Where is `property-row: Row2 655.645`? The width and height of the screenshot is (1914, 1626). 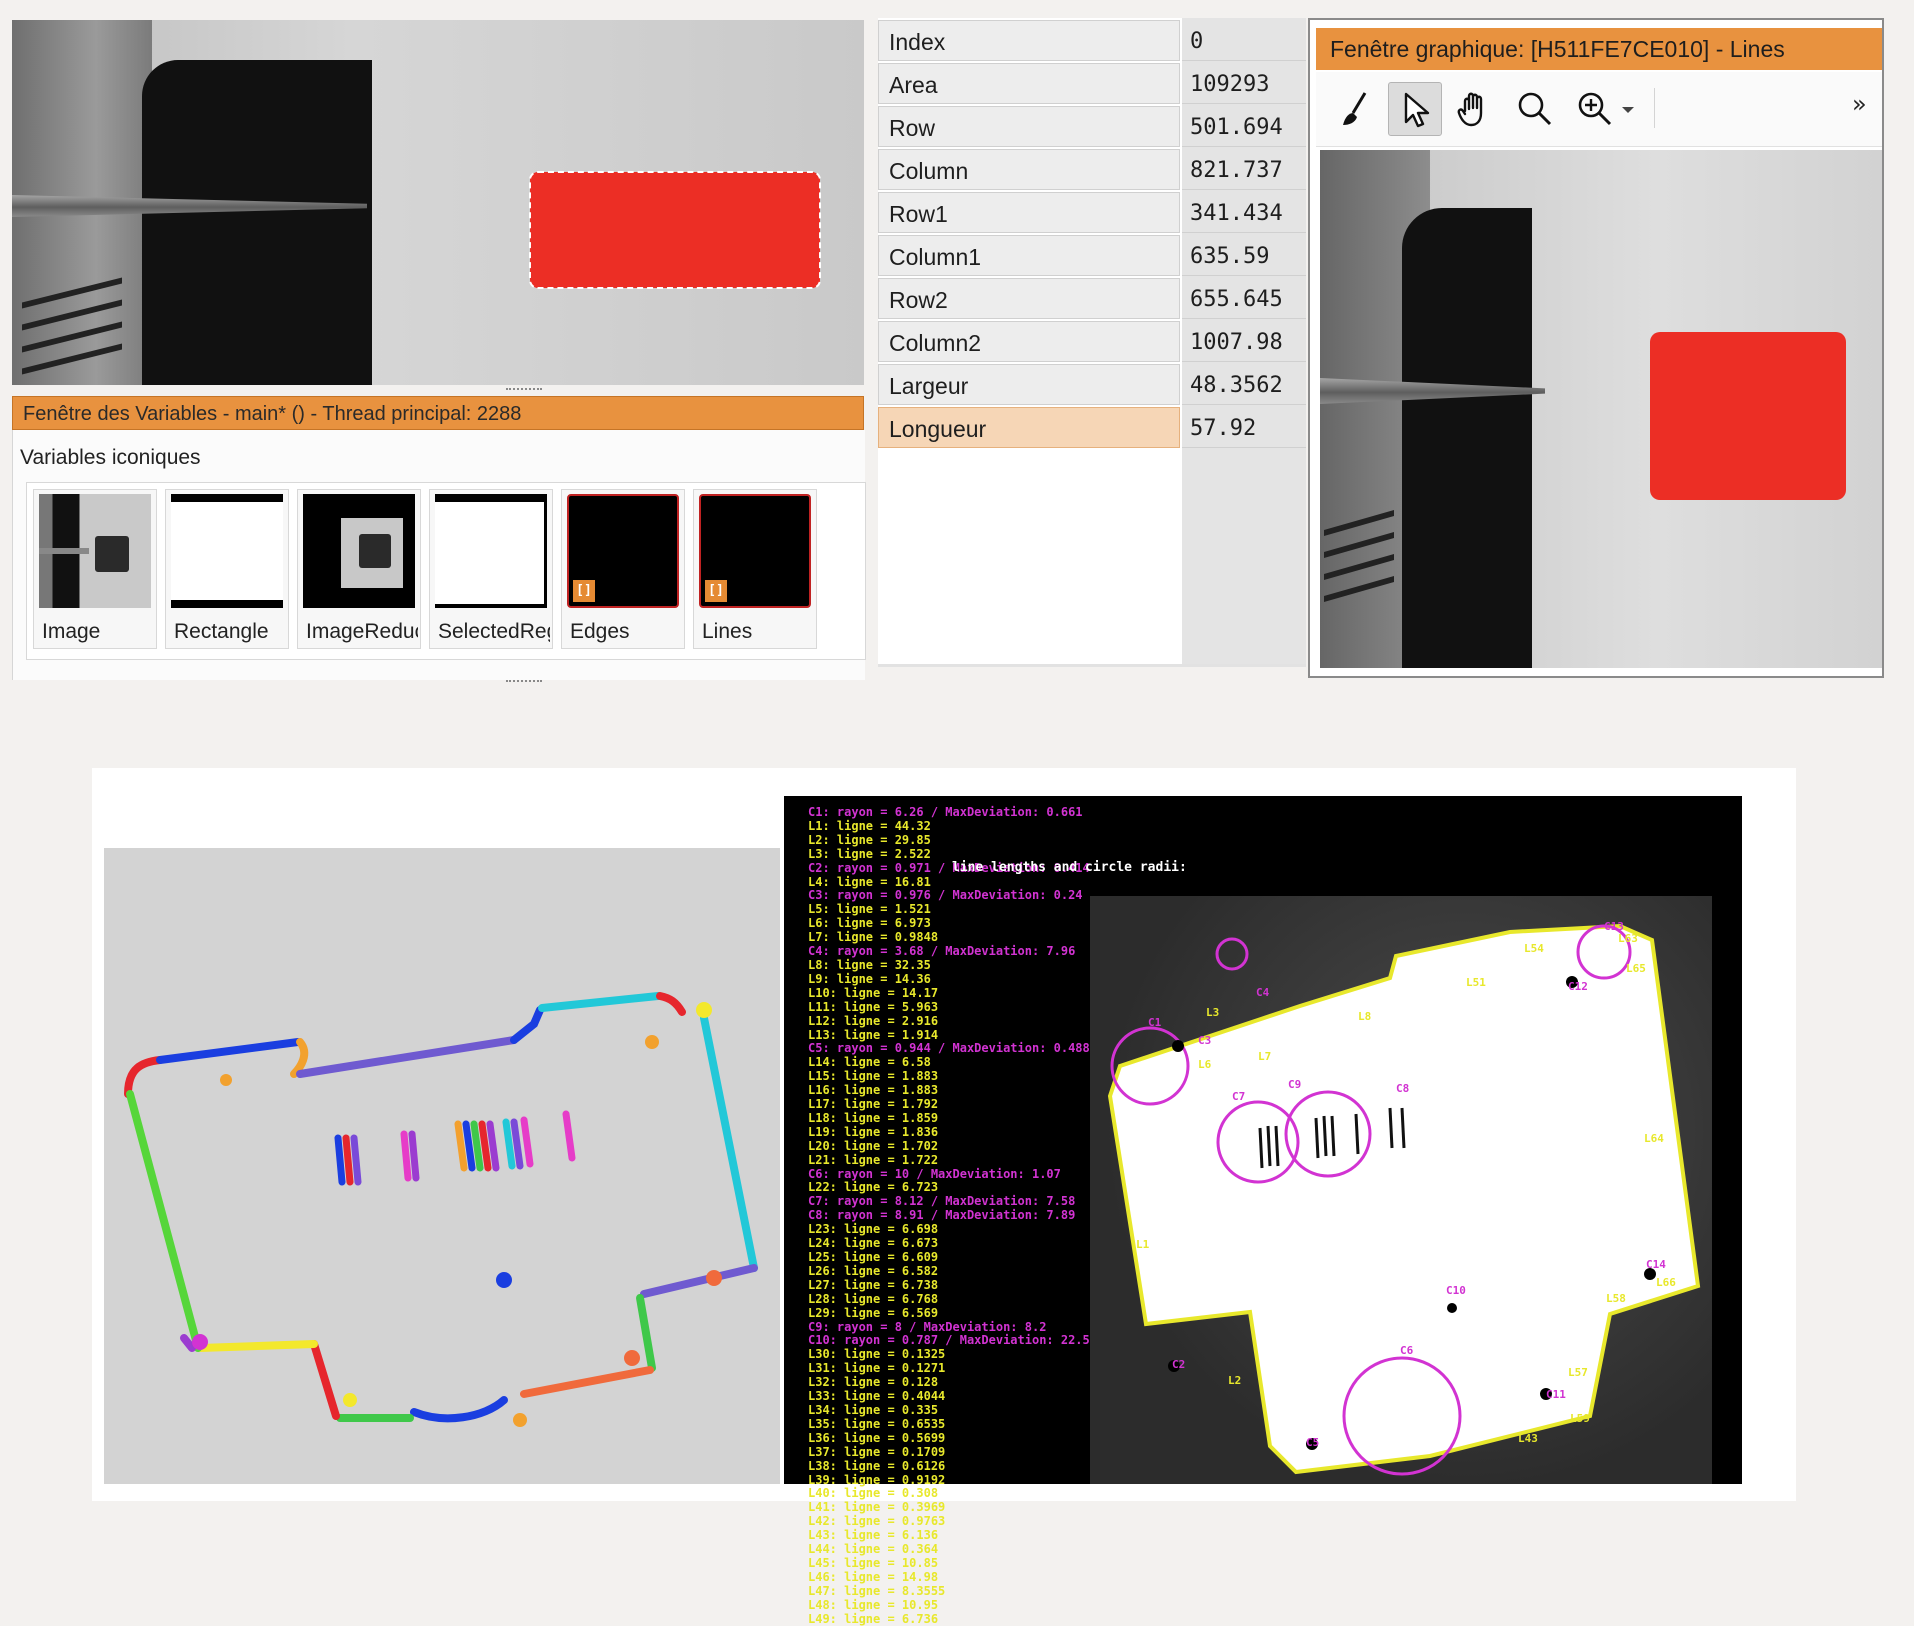 property-row: Row2 655.645 is located at coordinates (1092, 299).